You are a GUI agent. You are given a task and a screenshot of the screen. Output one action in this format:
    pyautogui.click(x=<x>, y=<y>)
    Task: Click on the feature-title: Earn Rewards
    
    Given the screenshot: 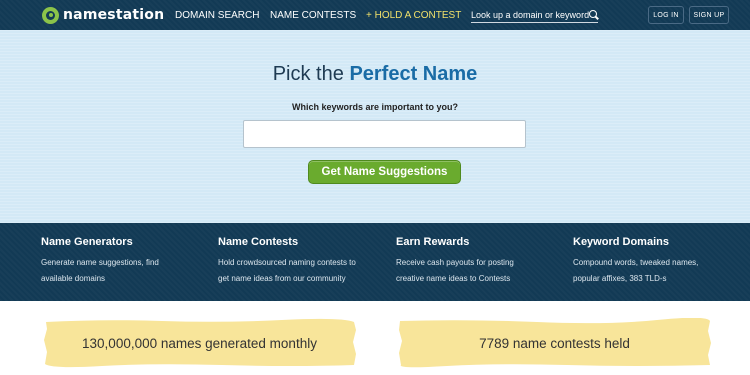 What is the action you would take?
    pyautogui.click(x=476, y=242)
    